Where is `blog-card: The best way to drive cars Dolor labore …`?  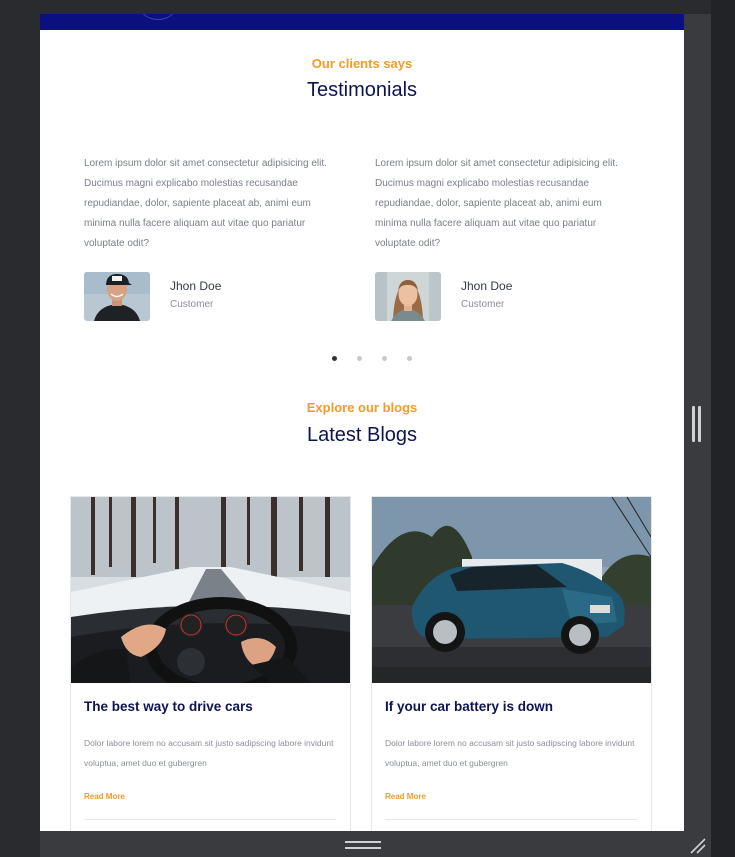
blog-card: The best way to drive cars Dolor labore … is located at coordinates (210, 663).